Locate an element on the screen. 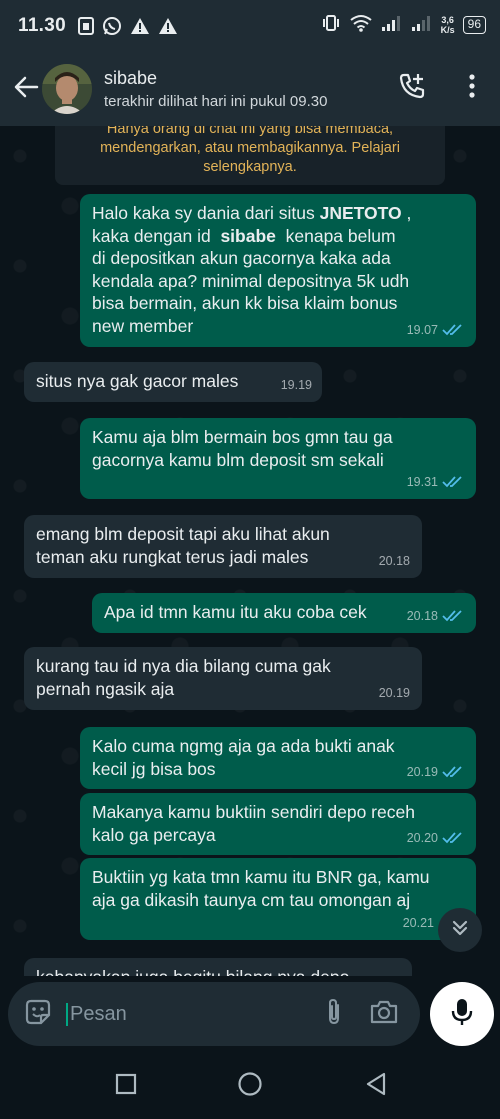 Image resolution: width=500 pixels, height=1119 pixels. avatar is located at coordinates (67, 89).